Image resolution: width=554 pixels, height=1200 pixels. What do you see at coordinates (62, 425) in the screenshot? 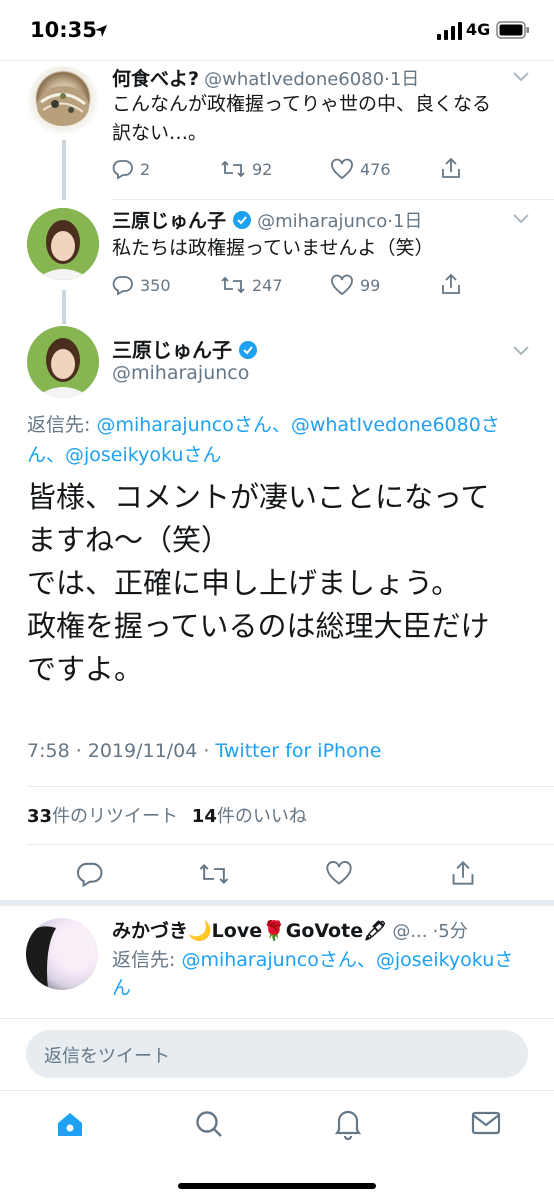
I see `reply-to-label: 返信先:` at bounding box center [62, 425].